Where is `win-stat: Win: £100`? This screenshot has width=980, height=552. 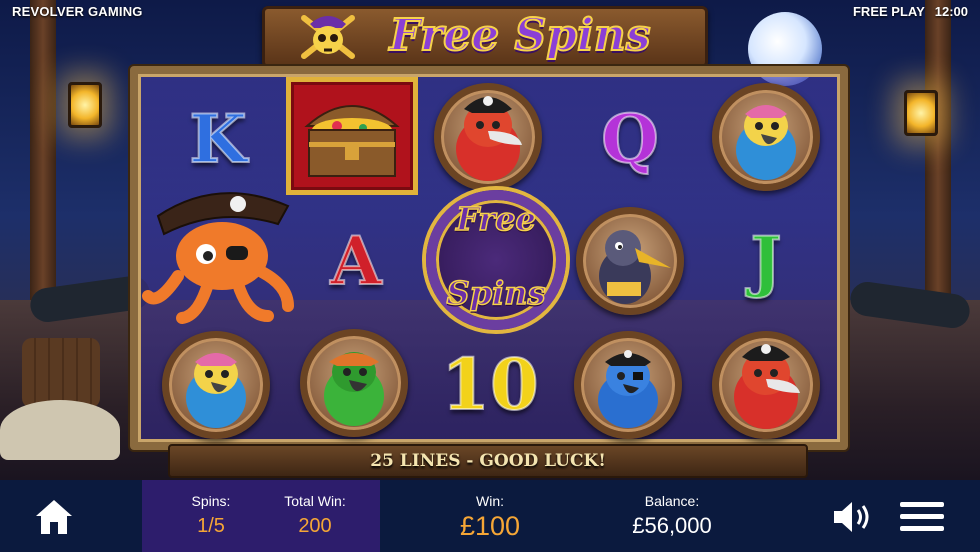
win-stat: Win: £100 is located at coordinates (490, 517).